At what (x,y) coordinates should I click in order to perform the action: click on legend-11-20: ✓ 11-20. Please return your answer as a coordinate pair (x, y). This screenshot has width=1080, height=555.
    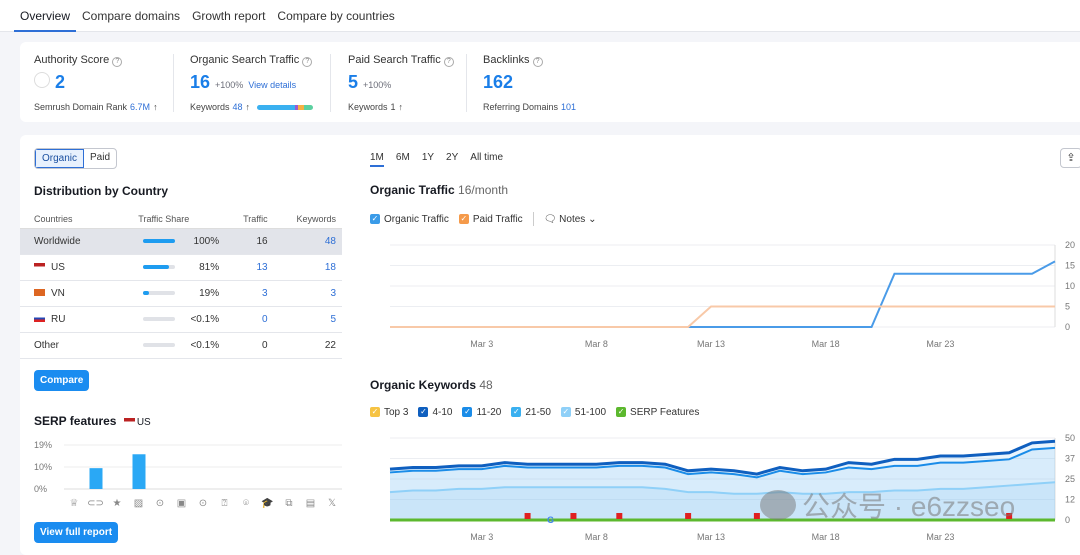
    Looking at the image, I should click on (481, 412).